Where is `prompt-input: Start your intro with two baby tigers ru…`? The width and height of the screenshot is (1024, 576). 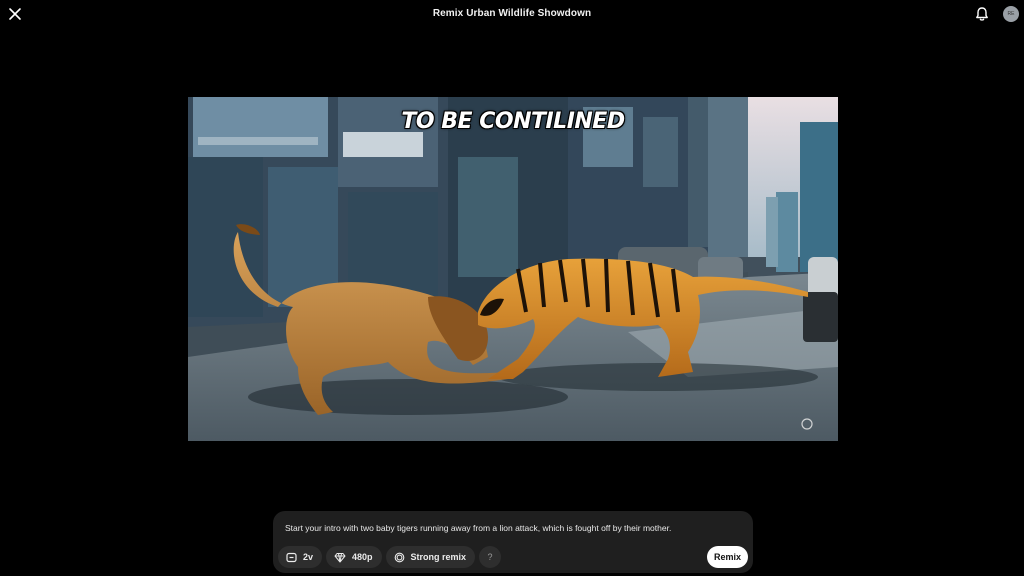 prompt-input: Start your intro with two baby tigers ru… is located at coordinates (478, 528).